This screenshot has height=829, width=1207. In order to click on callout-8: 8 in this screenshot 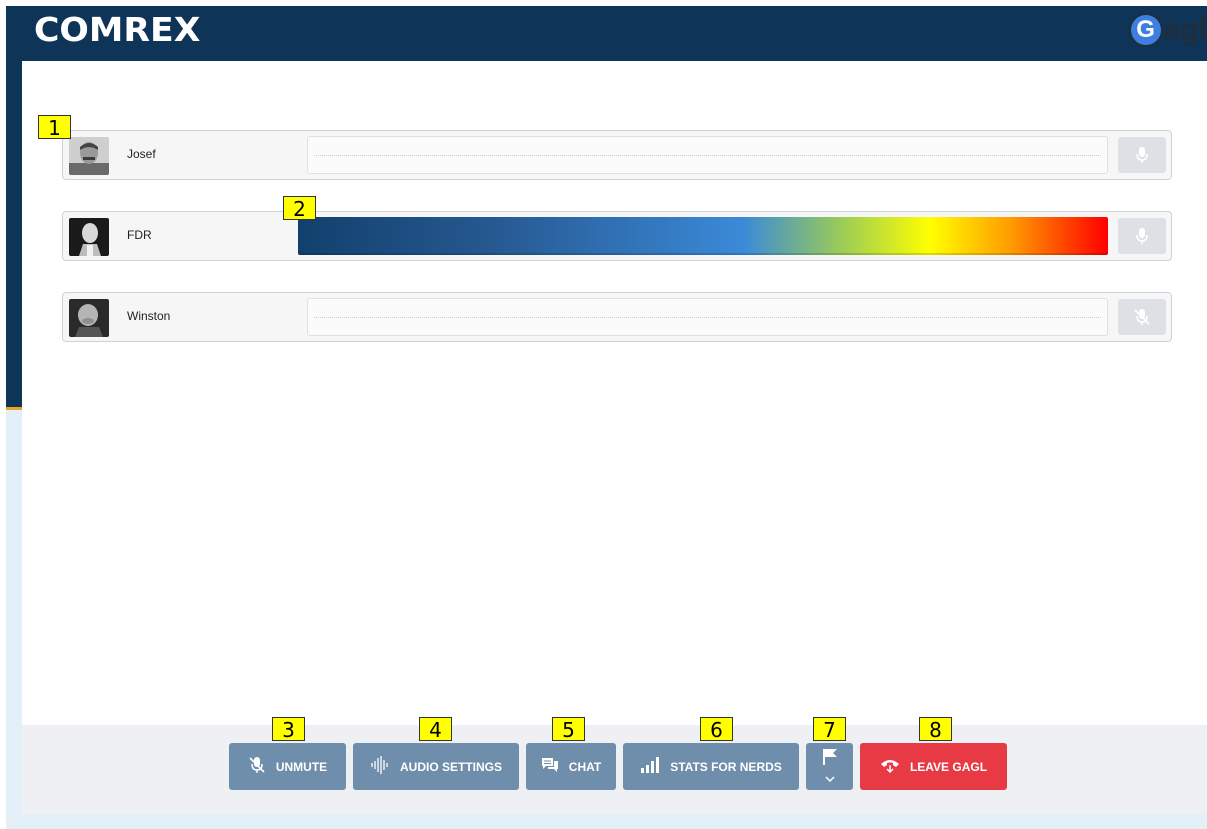, I will do `click(935, 729)`.